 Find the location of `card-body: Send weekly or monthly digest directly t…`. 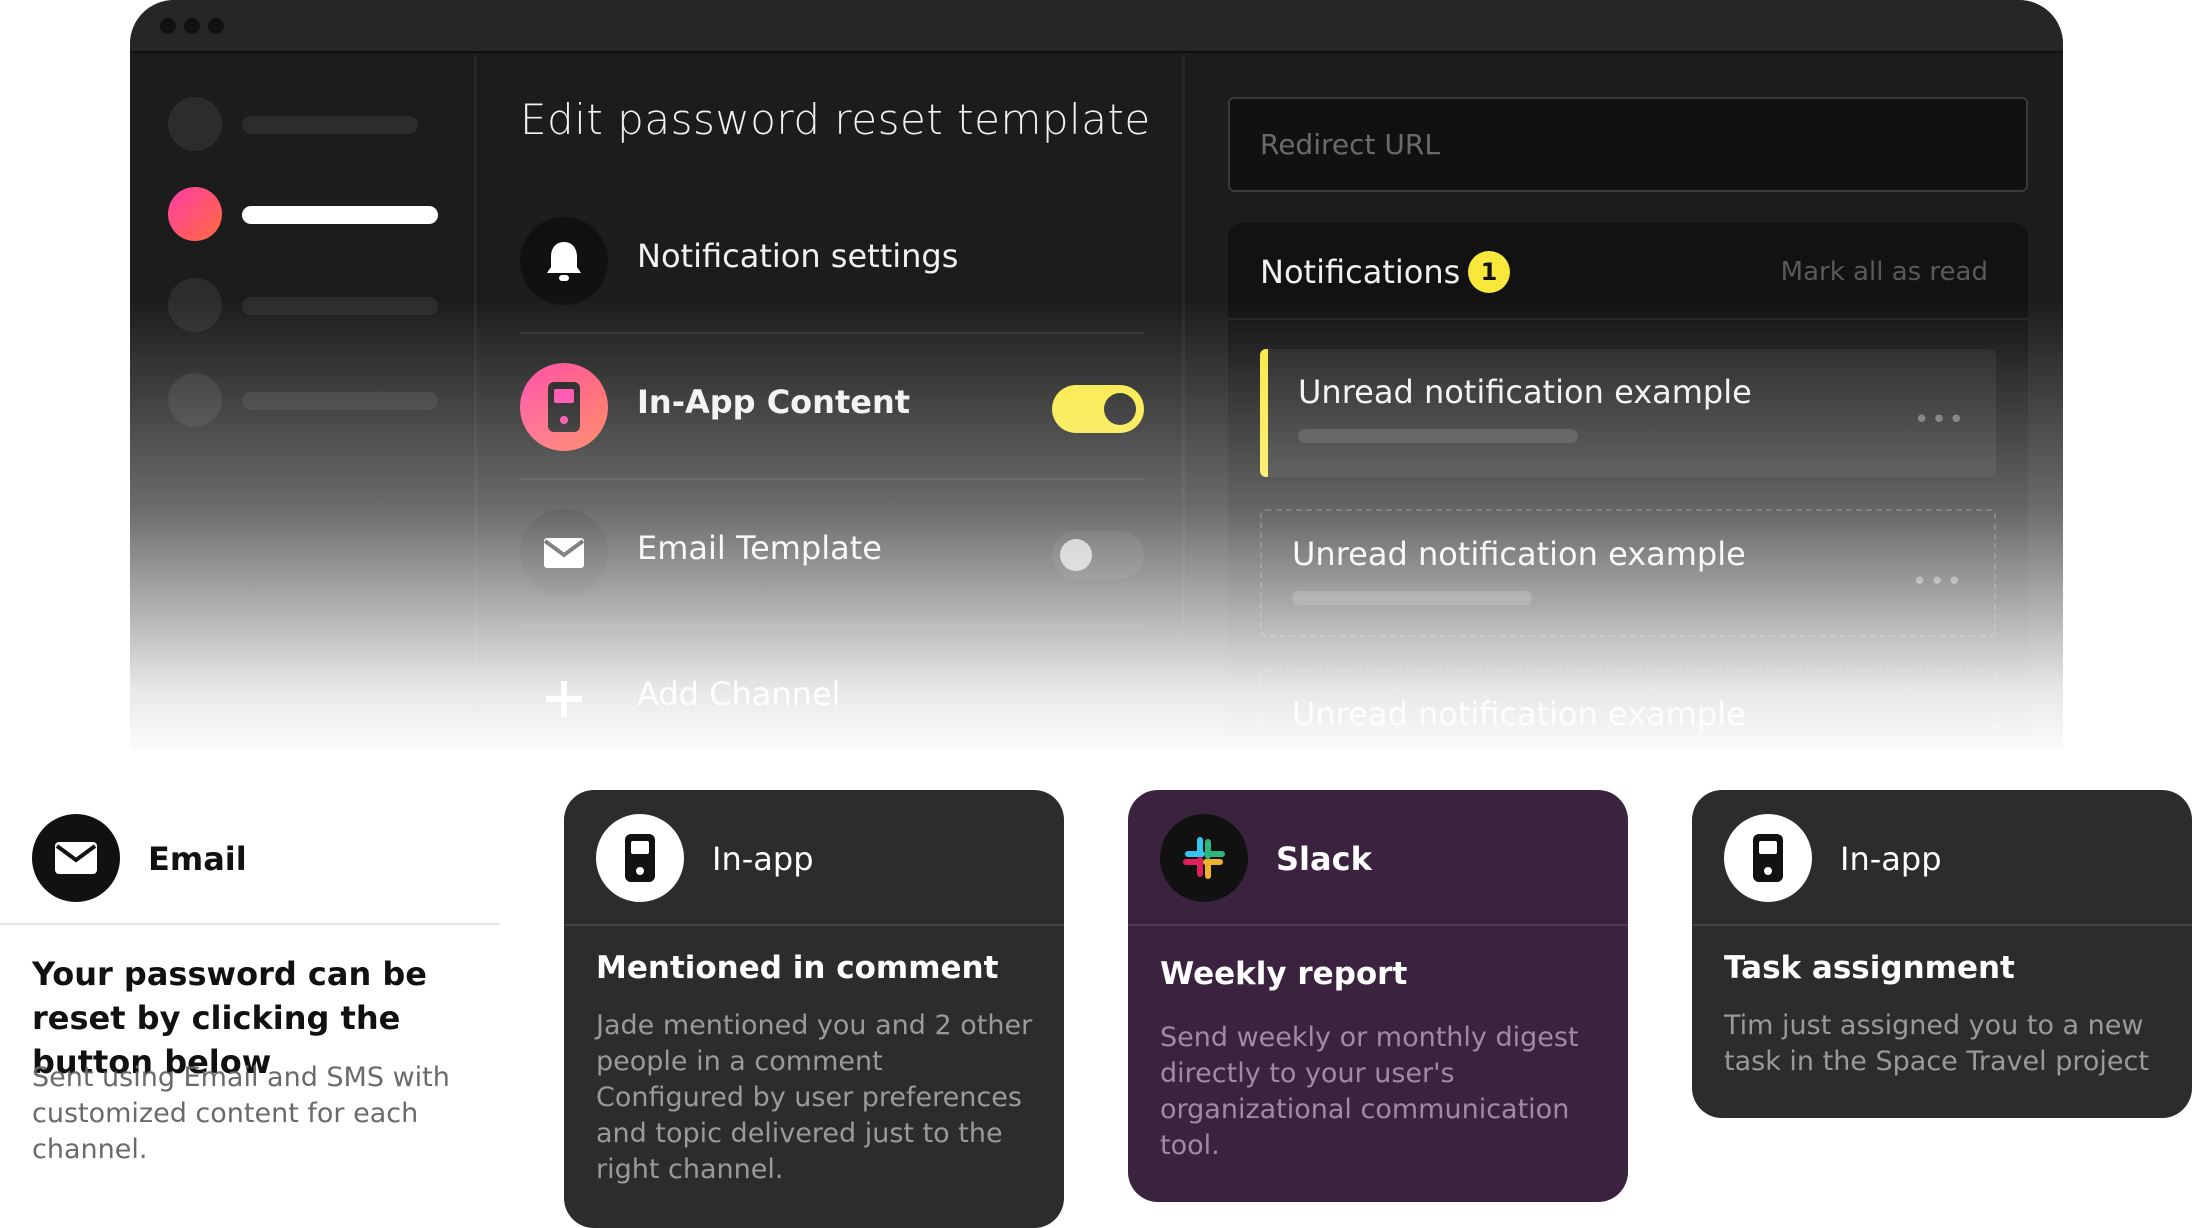

card-body: Send weekly or monthly digest directly t… is located at coordinates (1369, 1091).